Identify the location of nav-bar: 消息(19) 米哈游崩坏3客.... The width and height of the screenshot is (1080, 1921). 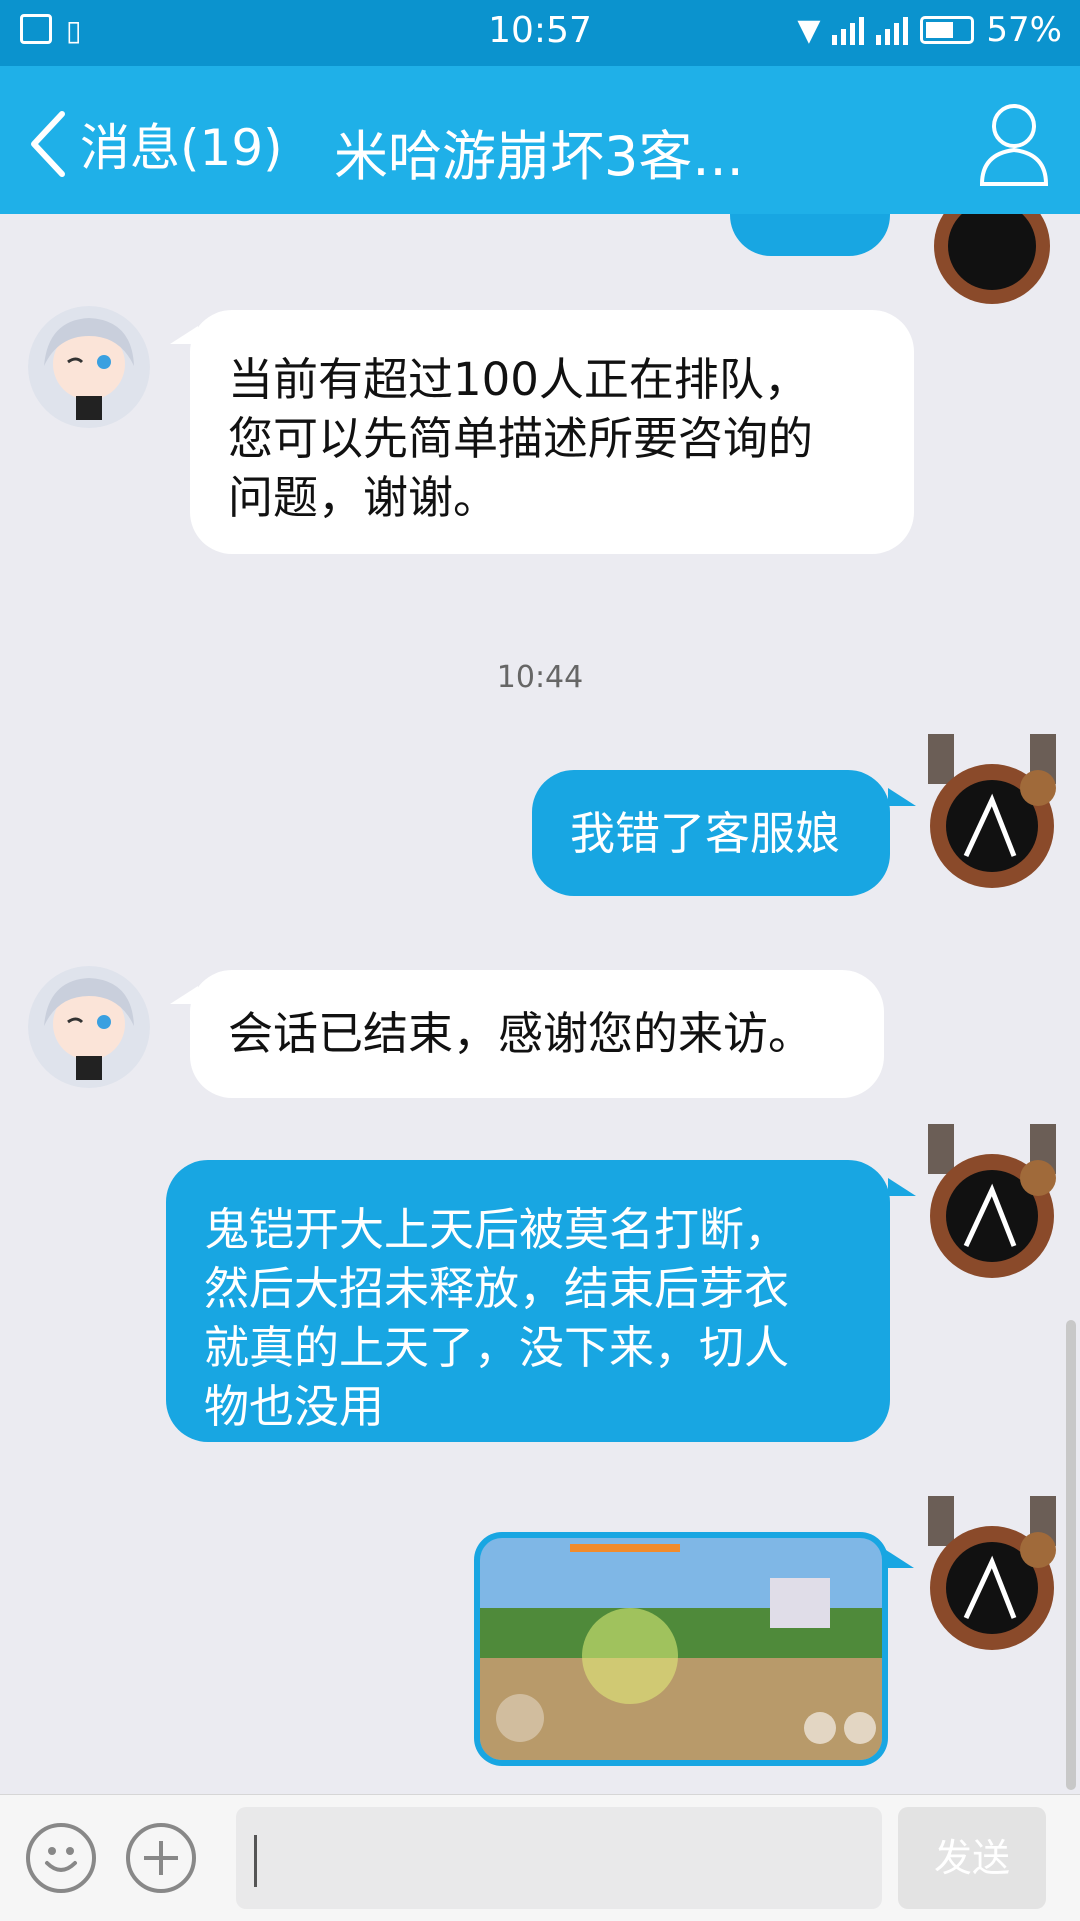
(540, 140).